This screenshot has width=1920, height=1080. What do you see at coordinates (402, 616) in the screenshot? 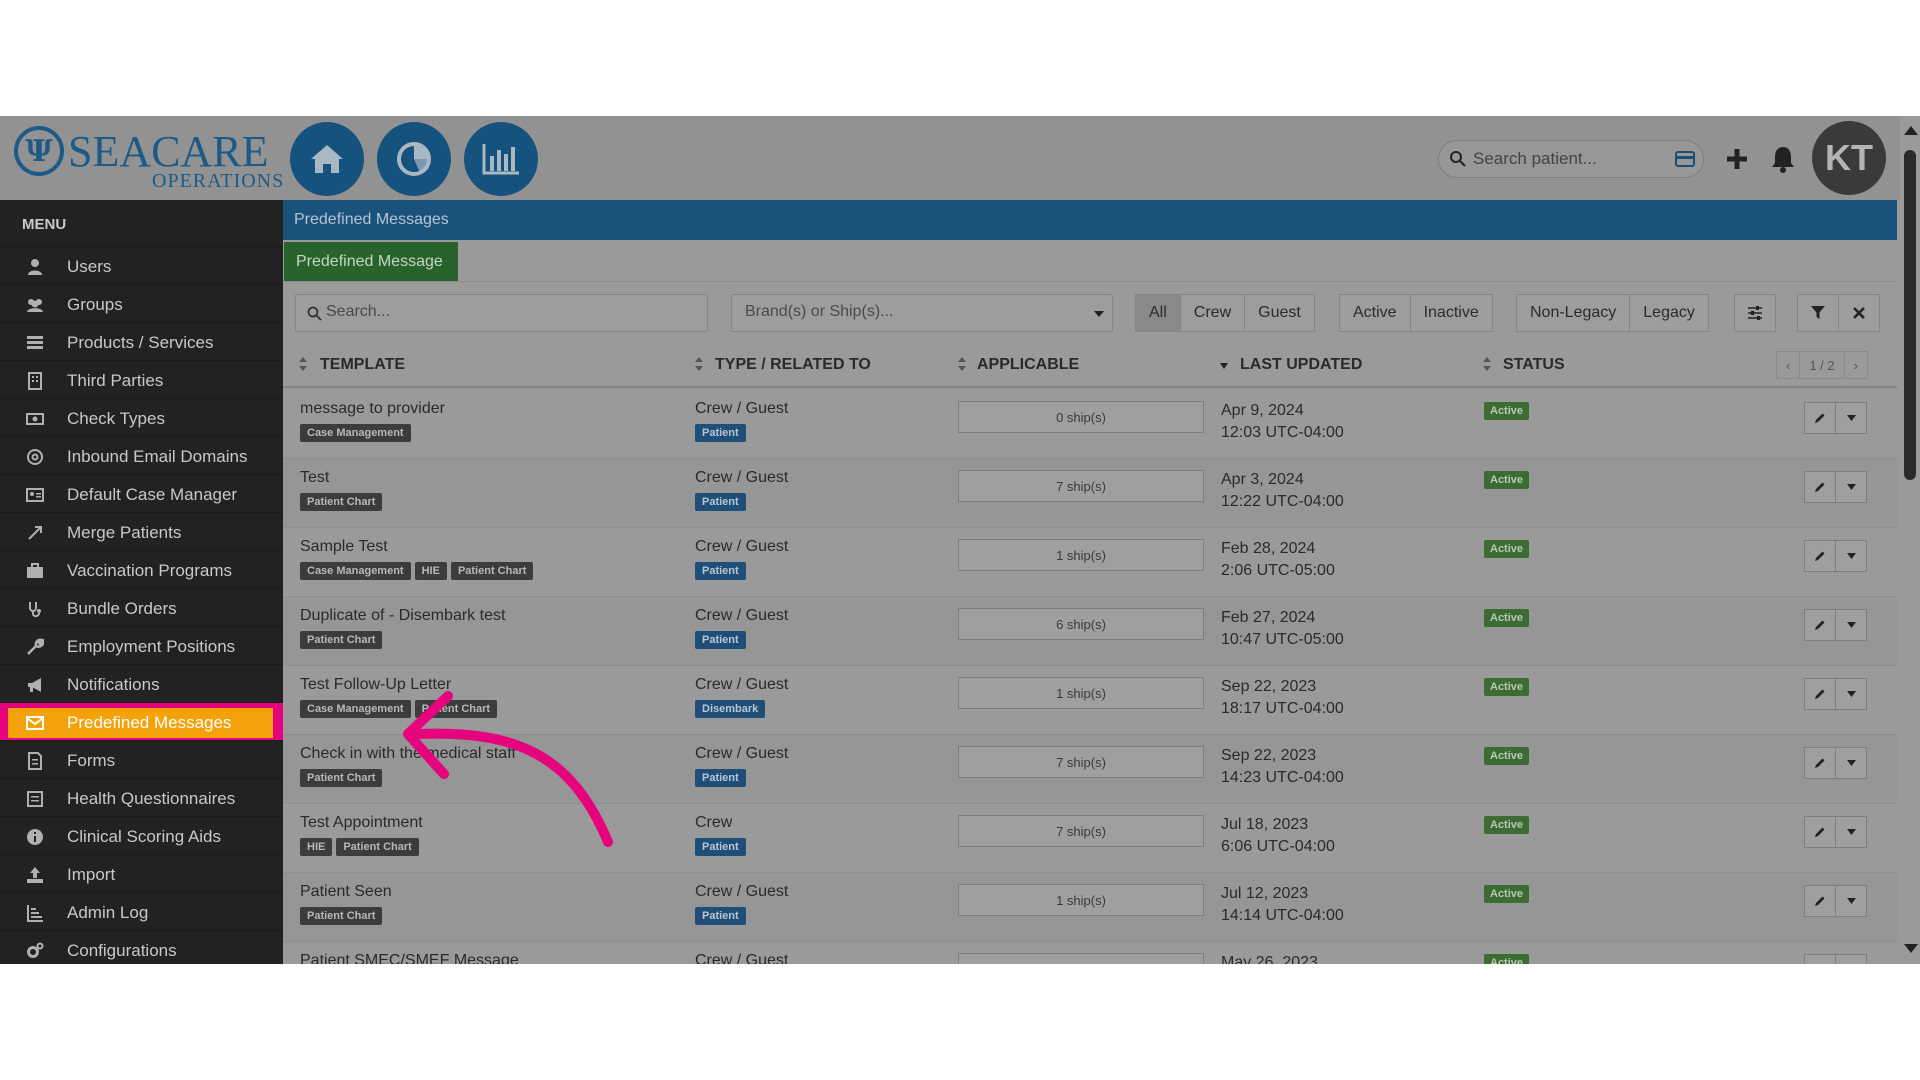
I see `template-name: Duplicate of - Disembark test` at bounding box center [402, 616].